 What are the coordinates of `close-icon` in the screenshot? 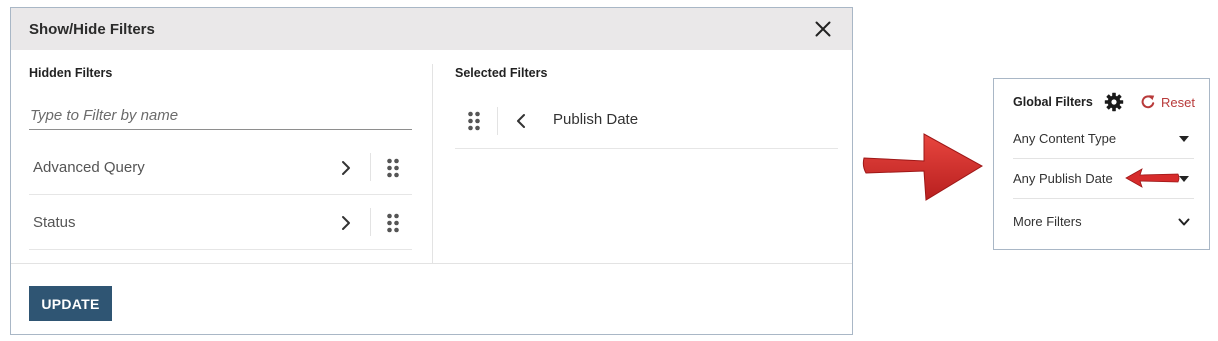 It's located at (823, 29).